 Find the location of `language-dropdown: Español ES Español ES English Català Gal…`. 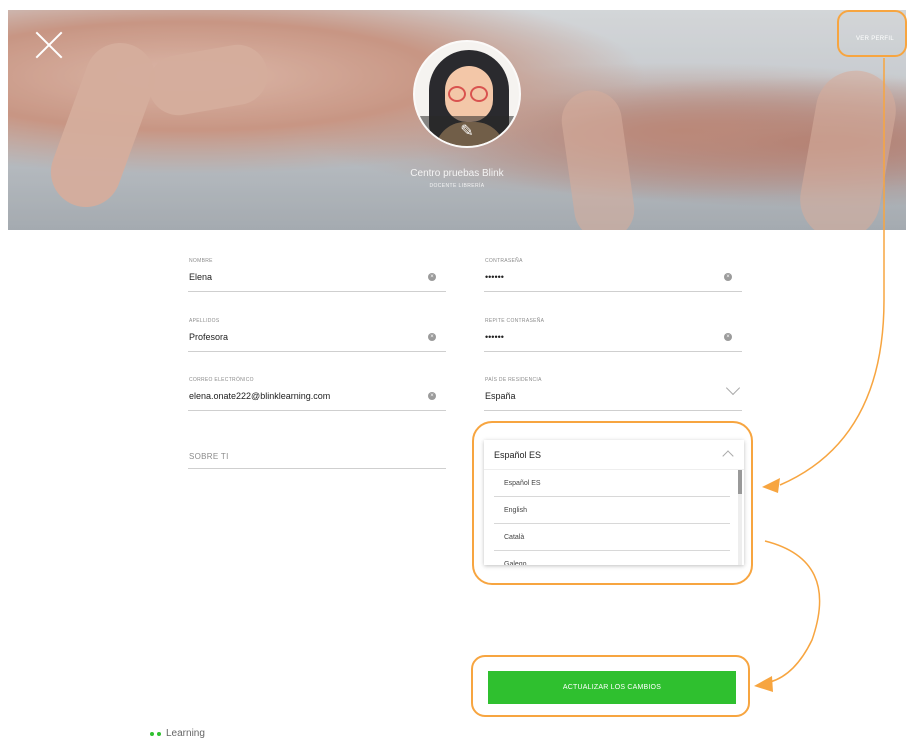

language-dropdown: Español ES Español ES English Català Gal… is located at coordinates (614, 502).